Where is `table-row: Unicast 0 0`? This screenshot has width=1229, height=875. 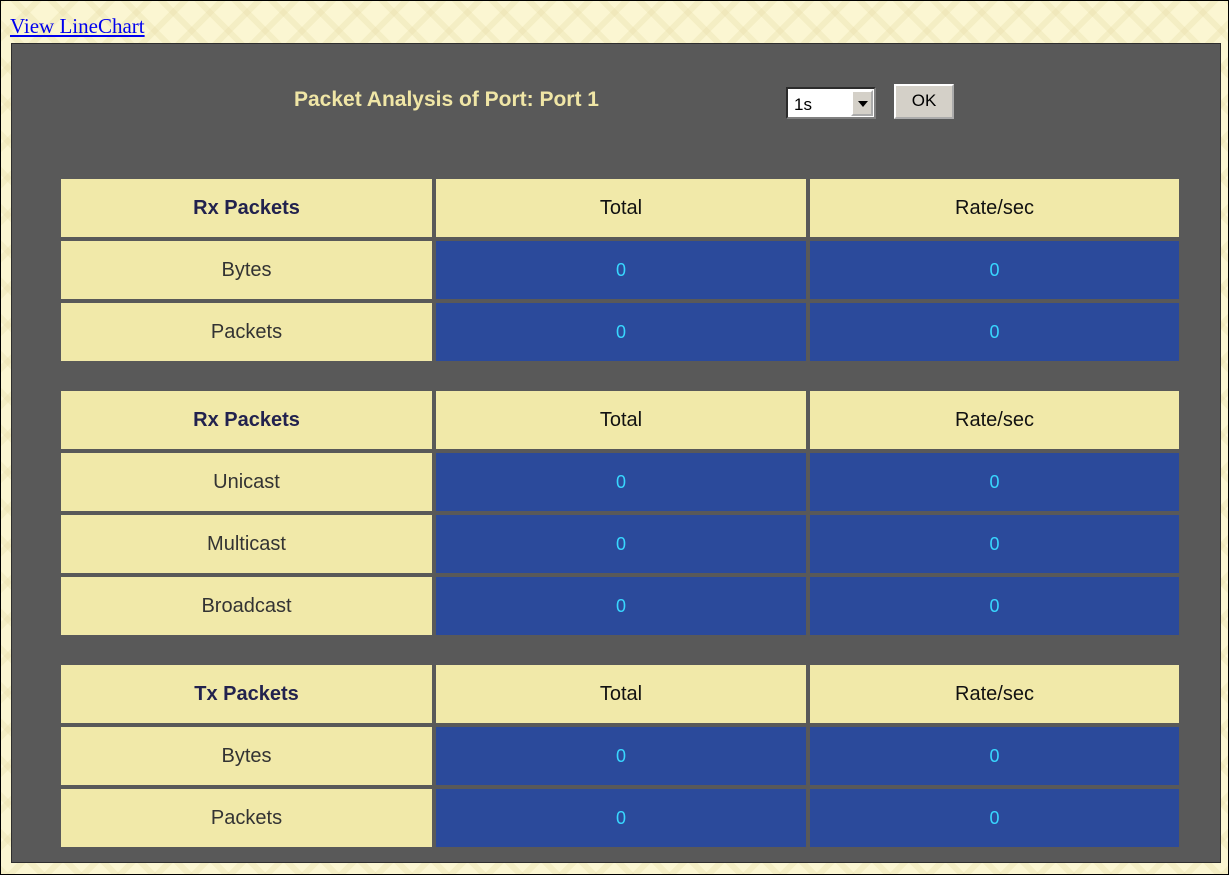
table-row: Unicast 0 0 is located at coordinates (620, 482).